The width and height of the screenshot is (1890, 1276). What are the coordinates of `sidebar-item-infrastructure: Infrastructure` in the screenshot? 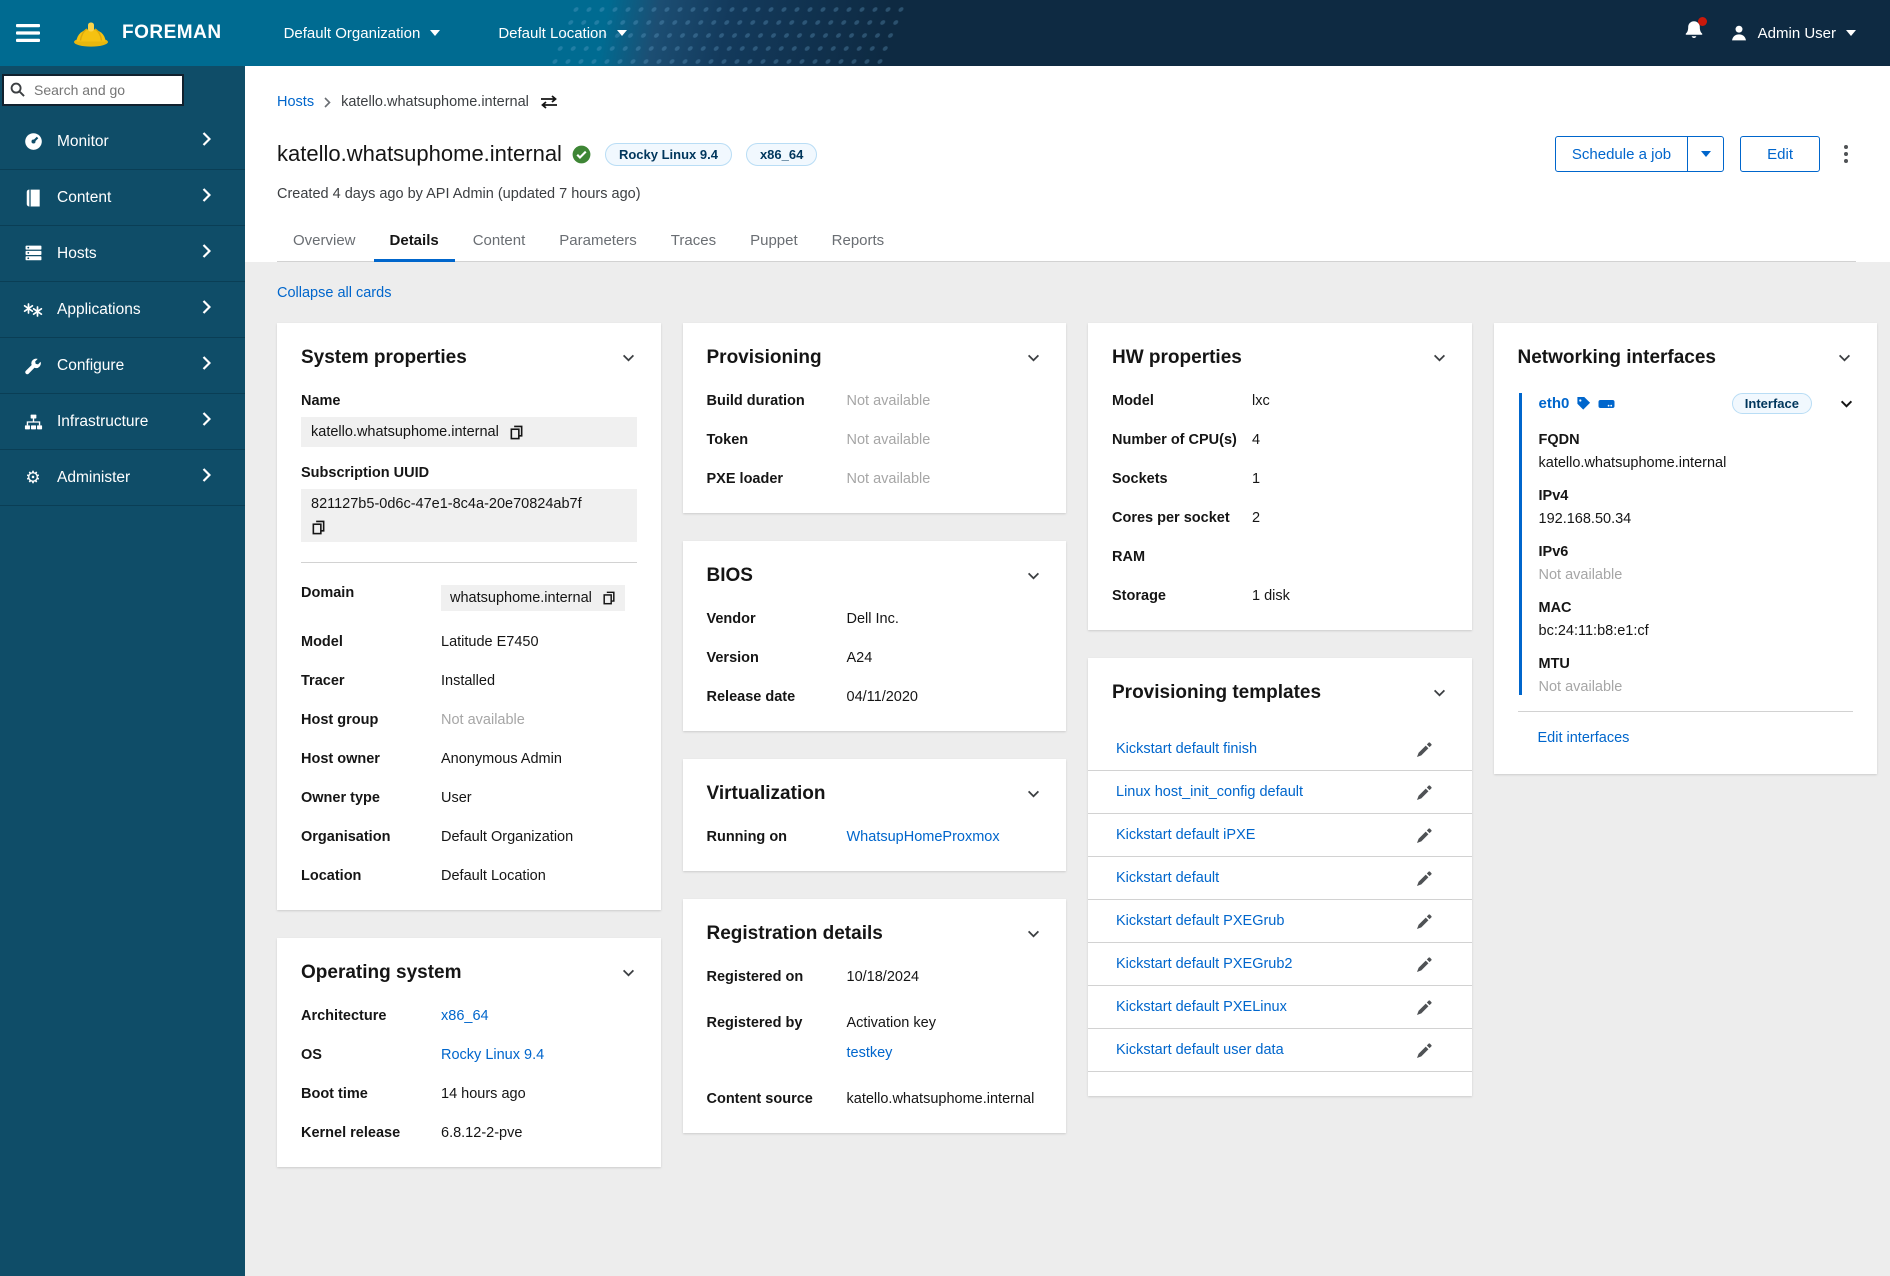 It's located at (122, 422).